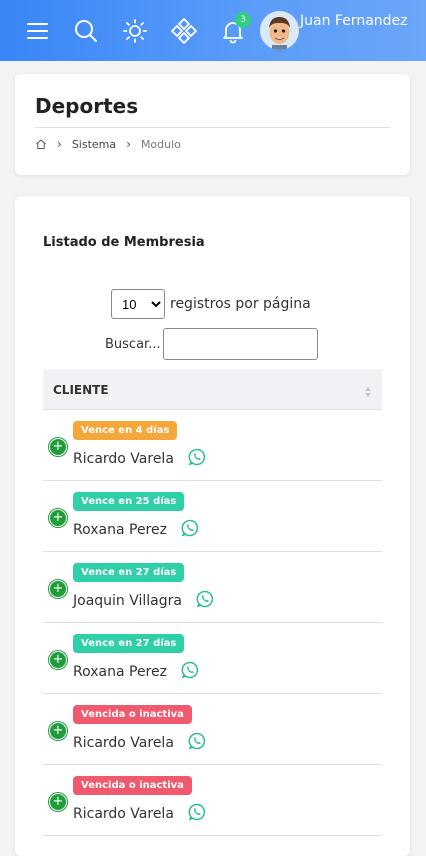 Image resolution: width=426 pixels, height=856 pixels. Describe the element at coordinates (368, 390) in the screenshot. I see `sort-icon` at that location.